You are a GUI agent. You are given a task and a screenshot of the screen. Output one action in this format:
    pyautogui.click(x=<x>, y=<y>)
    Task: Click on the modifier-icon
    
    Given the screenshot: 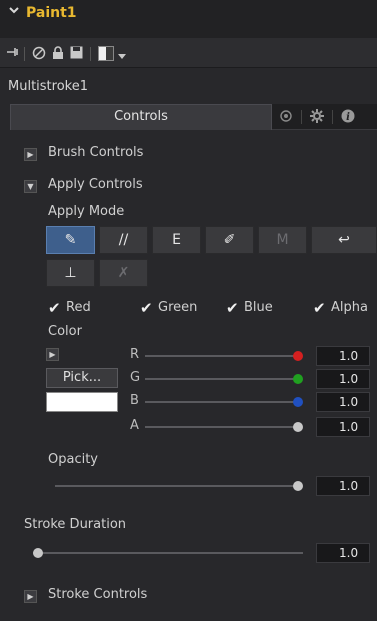 What is the action you would take?
    pyautogui.click(x=286, y=118)
    